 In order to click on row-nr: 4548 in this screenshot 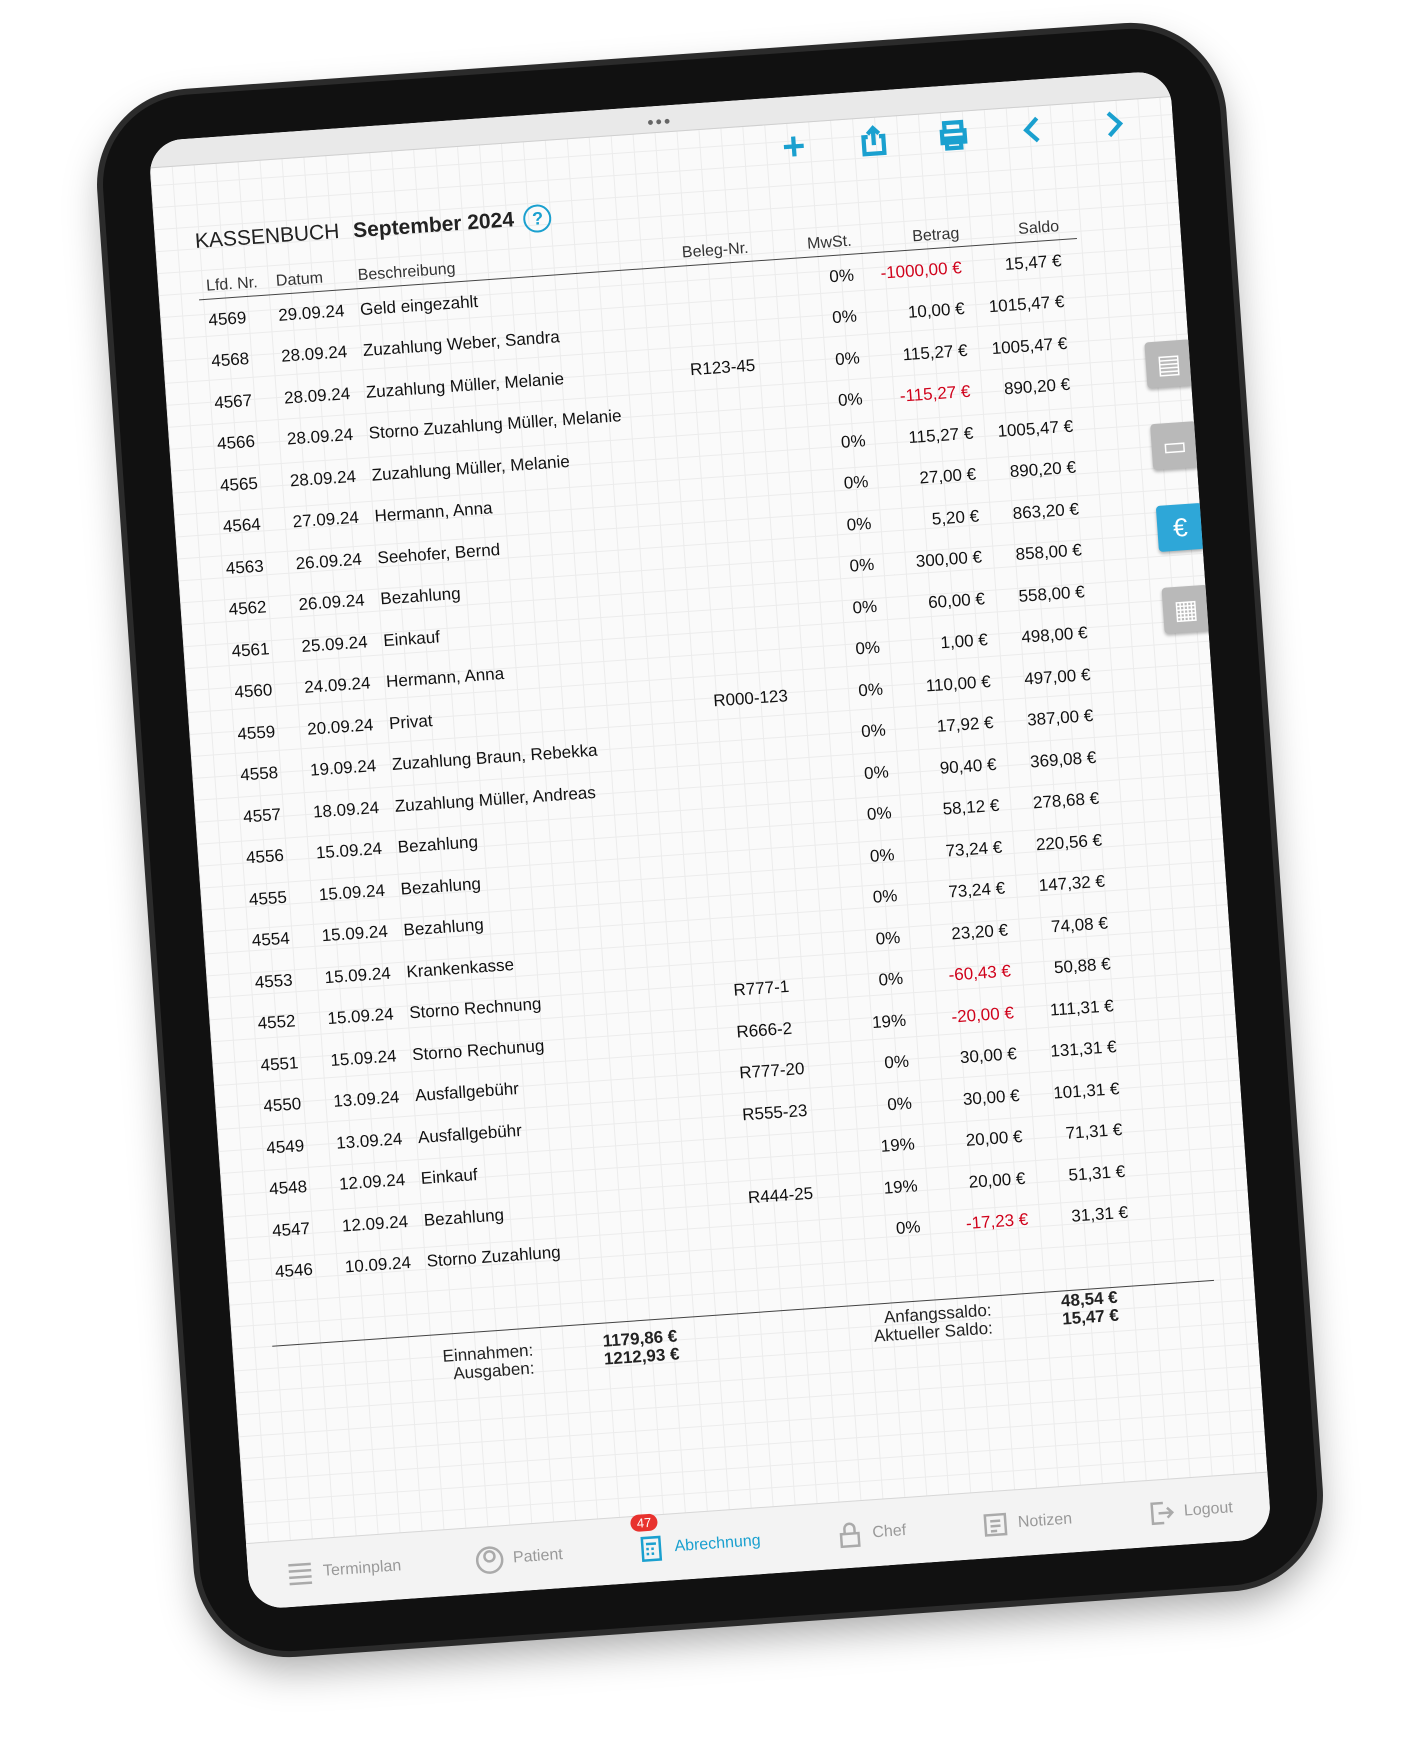, I will do `click(288, 1188)`.